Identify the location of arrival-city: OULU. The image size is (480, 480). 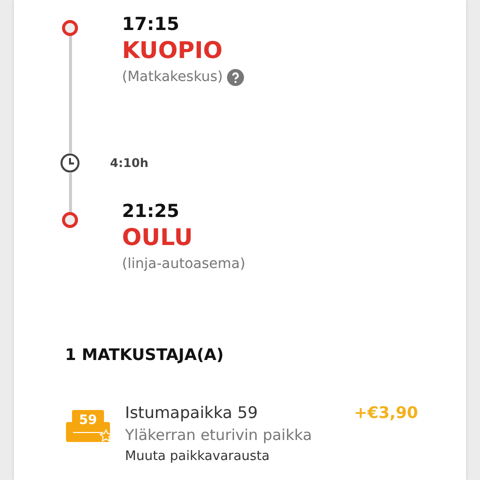
(158, 238).